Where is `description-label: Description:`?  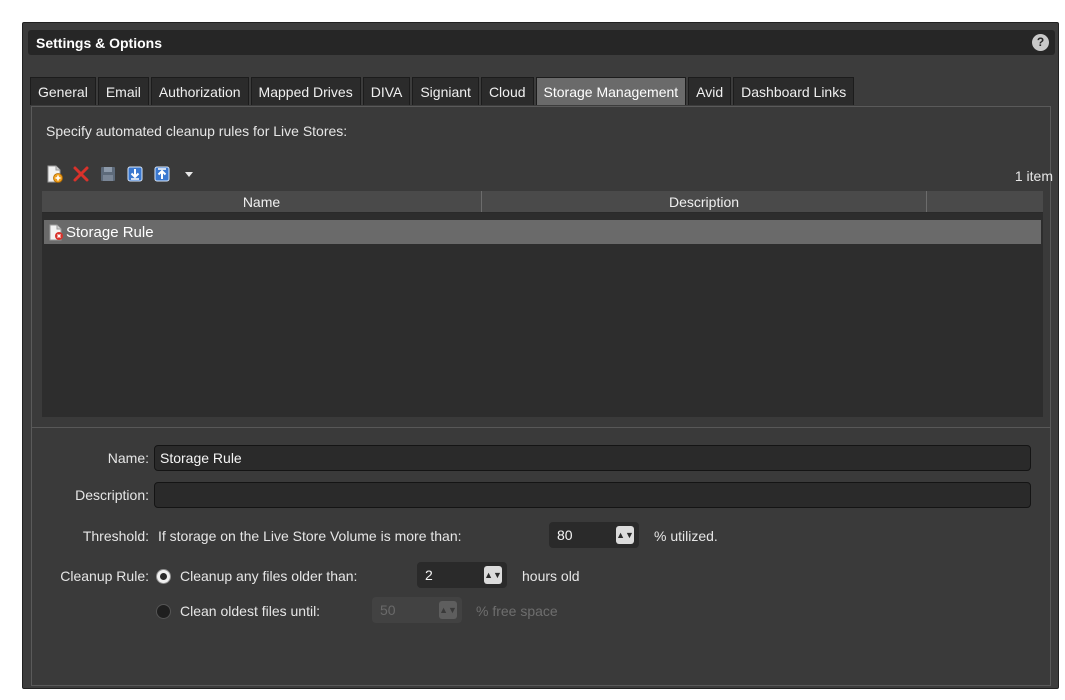
description-label: Description: is located at coordinates (112, 495).